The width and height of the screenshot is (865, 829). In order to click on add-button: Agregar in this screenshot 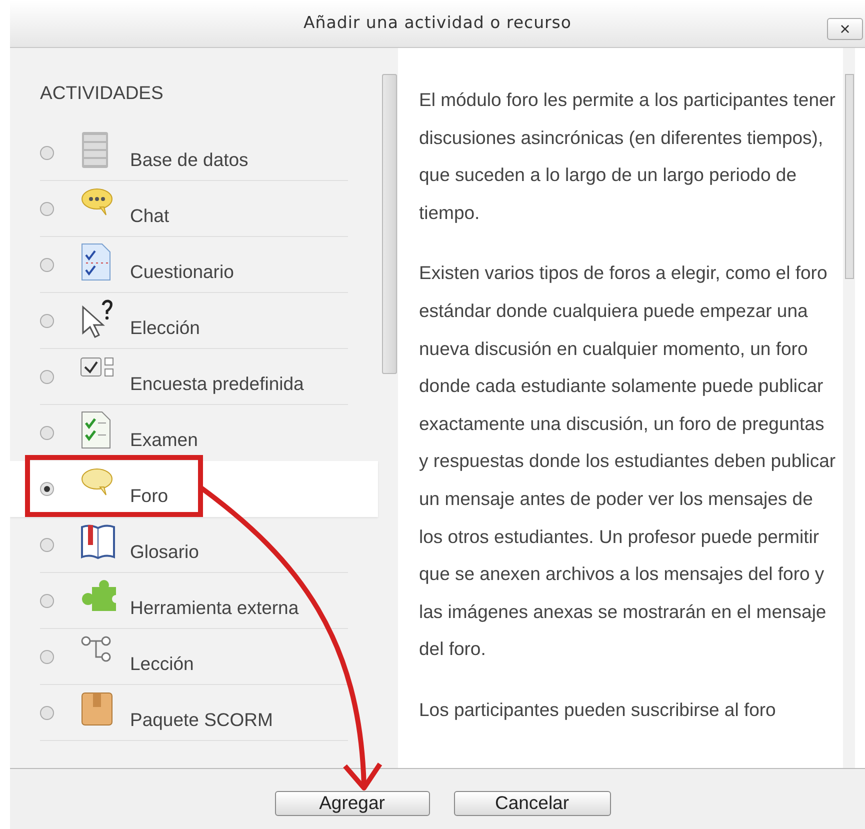, I will do `click(352, 803)`.